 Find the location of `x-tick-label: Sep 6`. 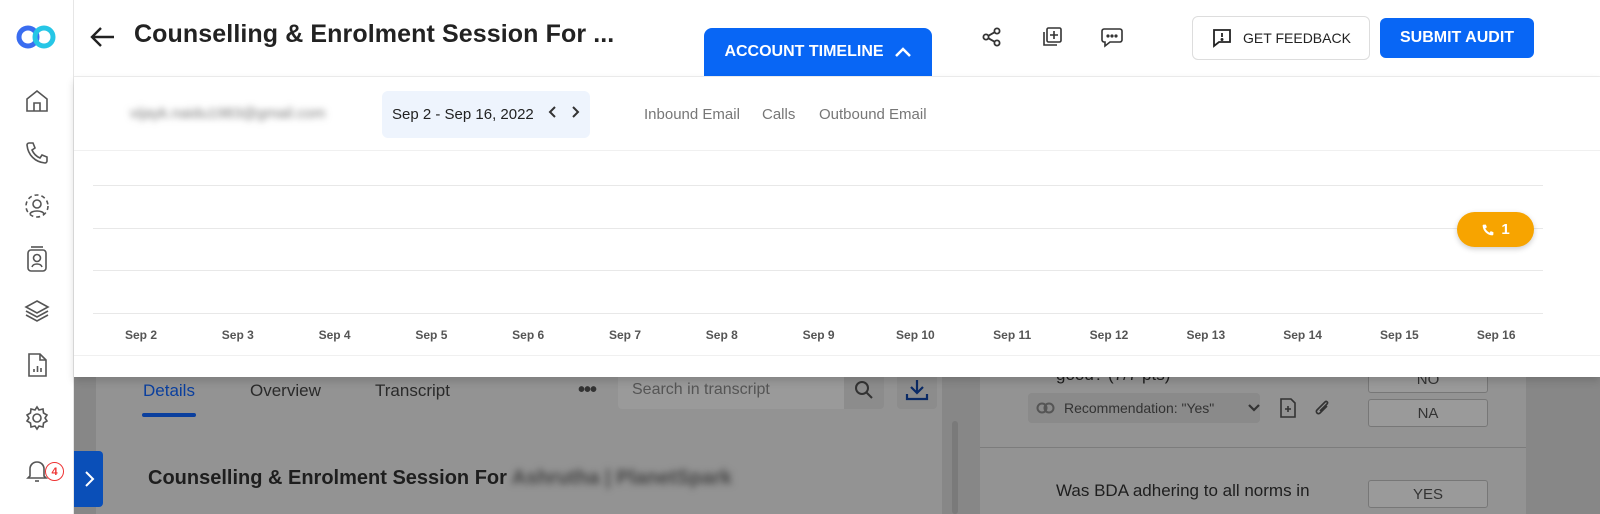

x-tick-label: Sep 6 is located at coordinates (528, 335).